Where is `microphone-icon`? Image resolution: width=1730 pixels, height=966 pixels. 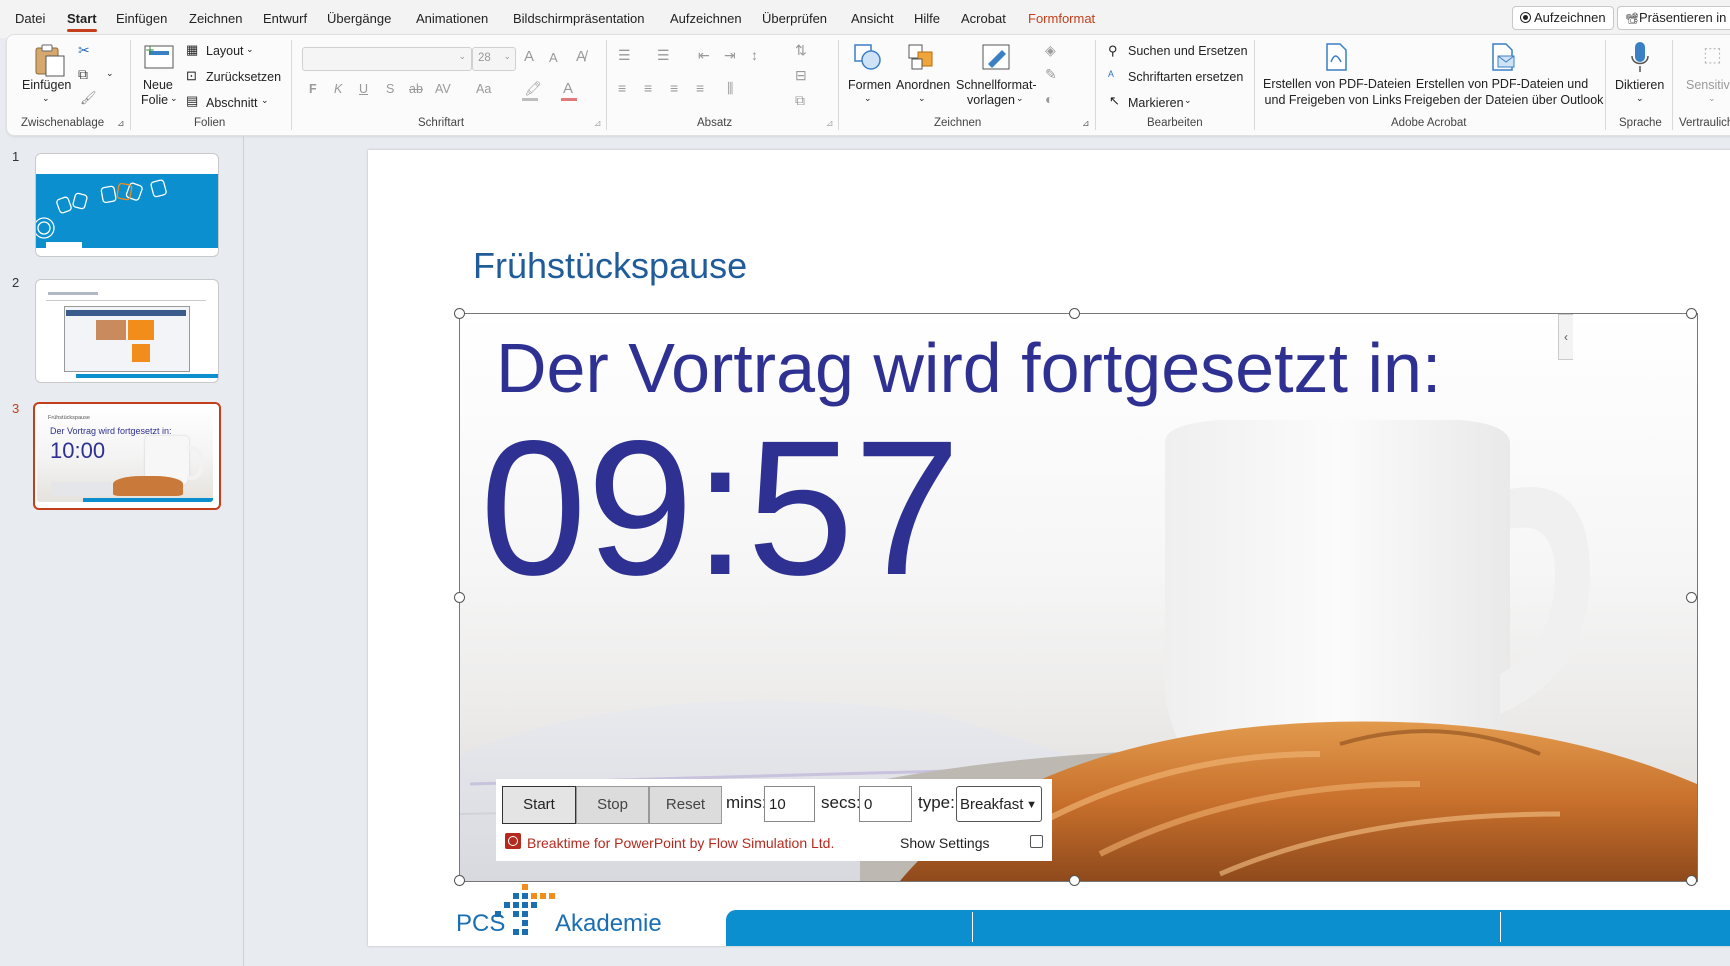
microphone-icon is located at coordinates (1640, 59).